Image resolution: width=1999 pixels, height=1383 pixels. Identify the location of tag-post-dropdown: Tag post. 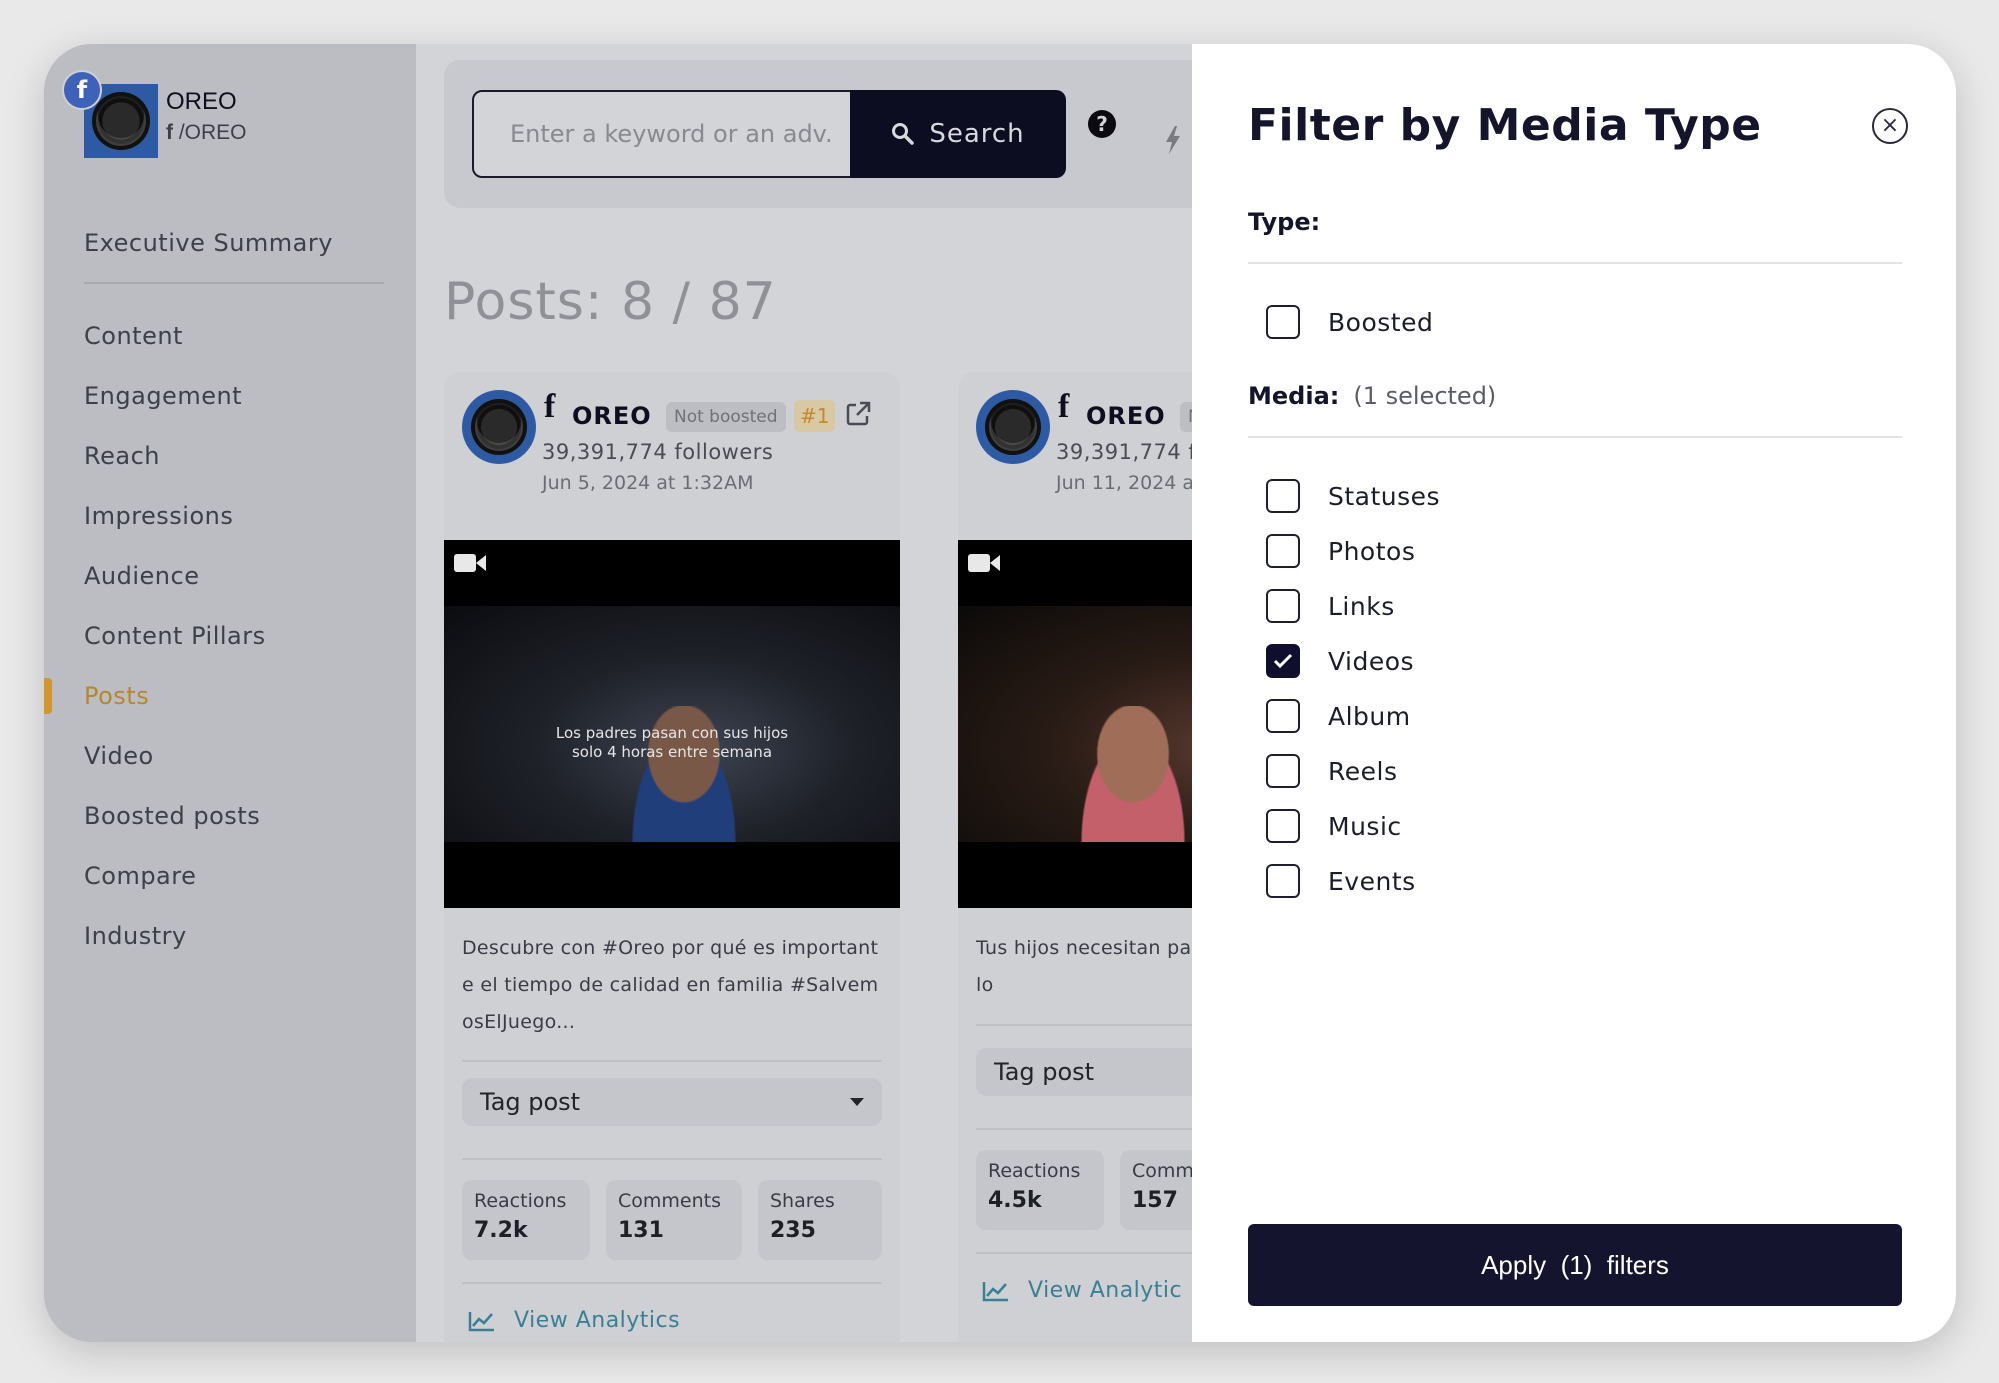
(672, 1102).